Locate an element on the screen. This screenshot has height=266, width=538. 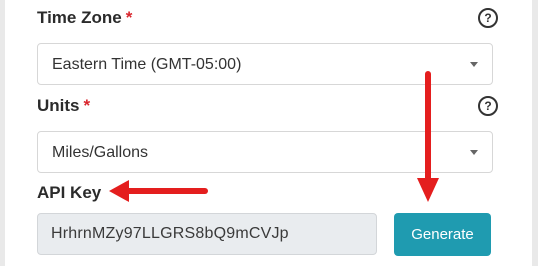
timezone-label-text: Time Zone is located at coordinates (79, 17).